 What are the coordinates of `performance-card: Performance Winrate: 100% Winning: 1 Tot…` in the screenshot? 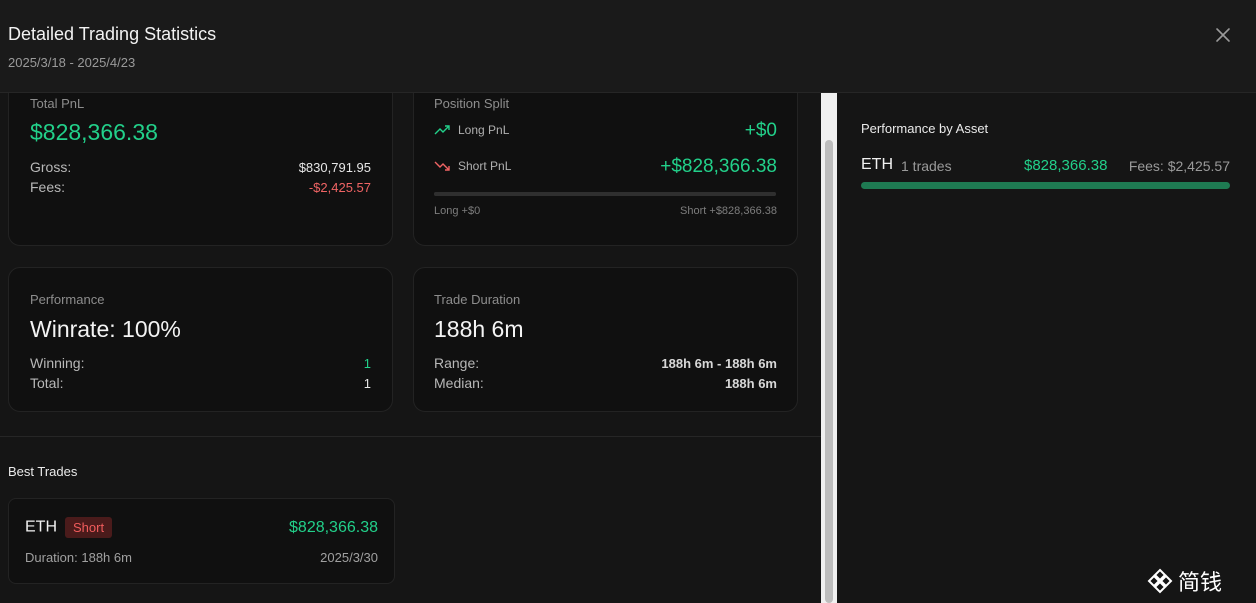 It's located at (200, 339).